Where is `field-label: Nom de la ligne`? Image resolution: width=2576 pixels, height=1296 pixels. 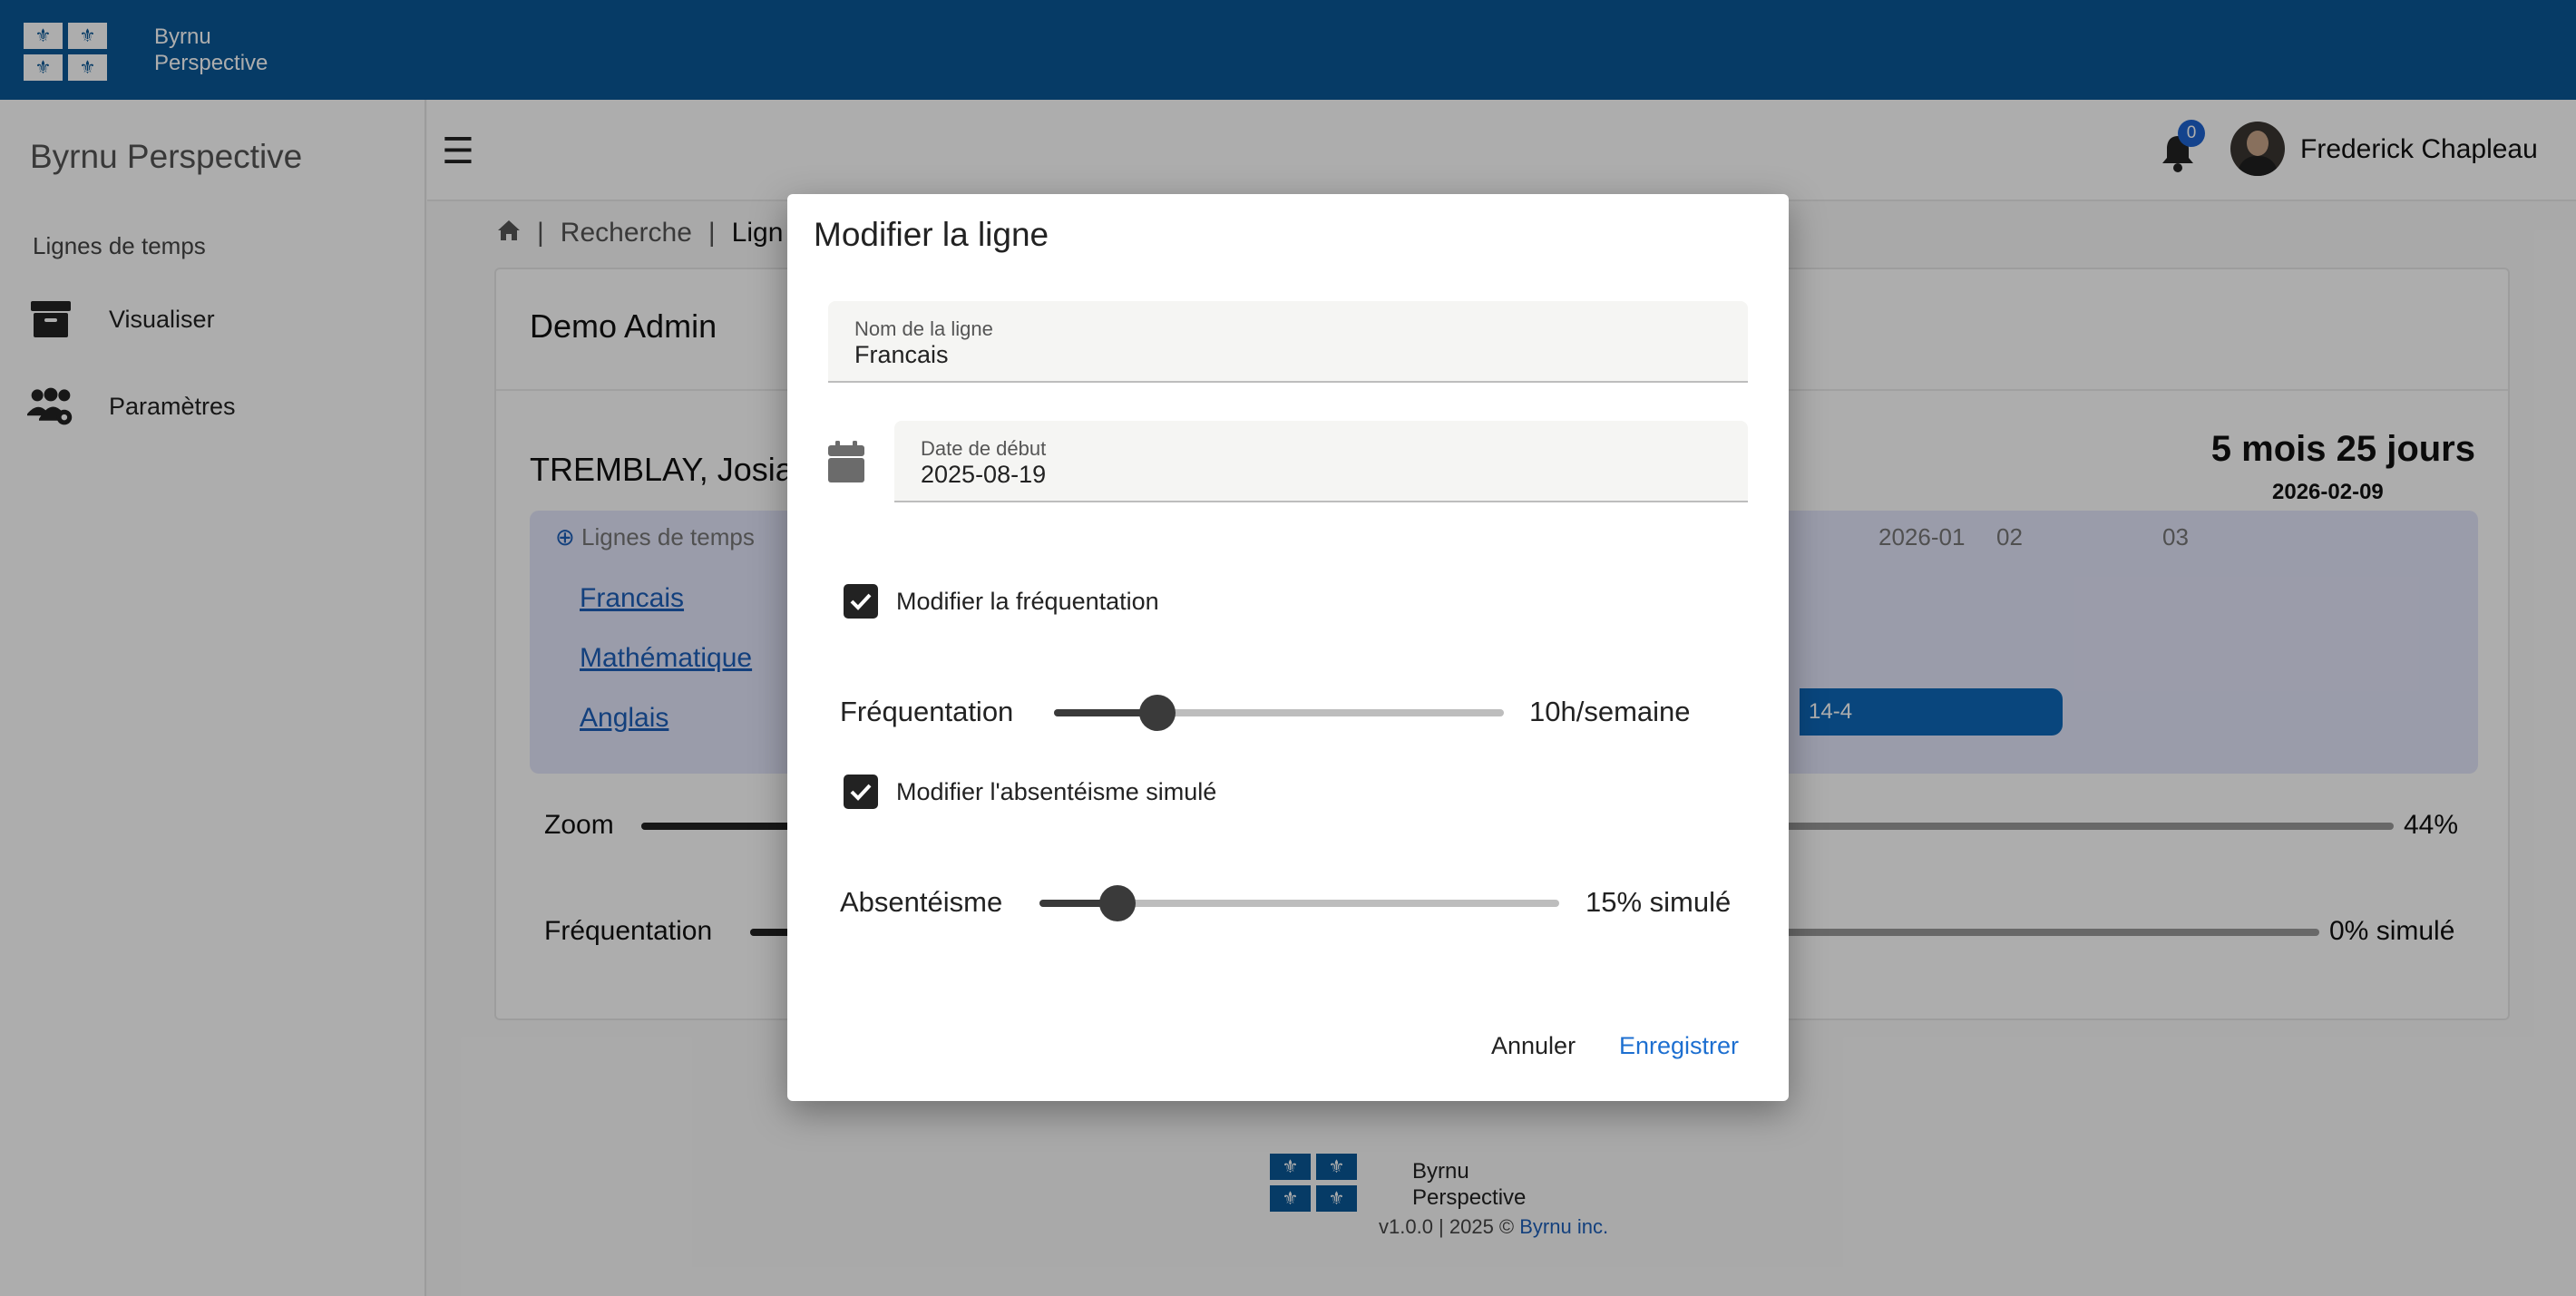 field-label: Nom de la ligne is located at coordinates (923, 328).